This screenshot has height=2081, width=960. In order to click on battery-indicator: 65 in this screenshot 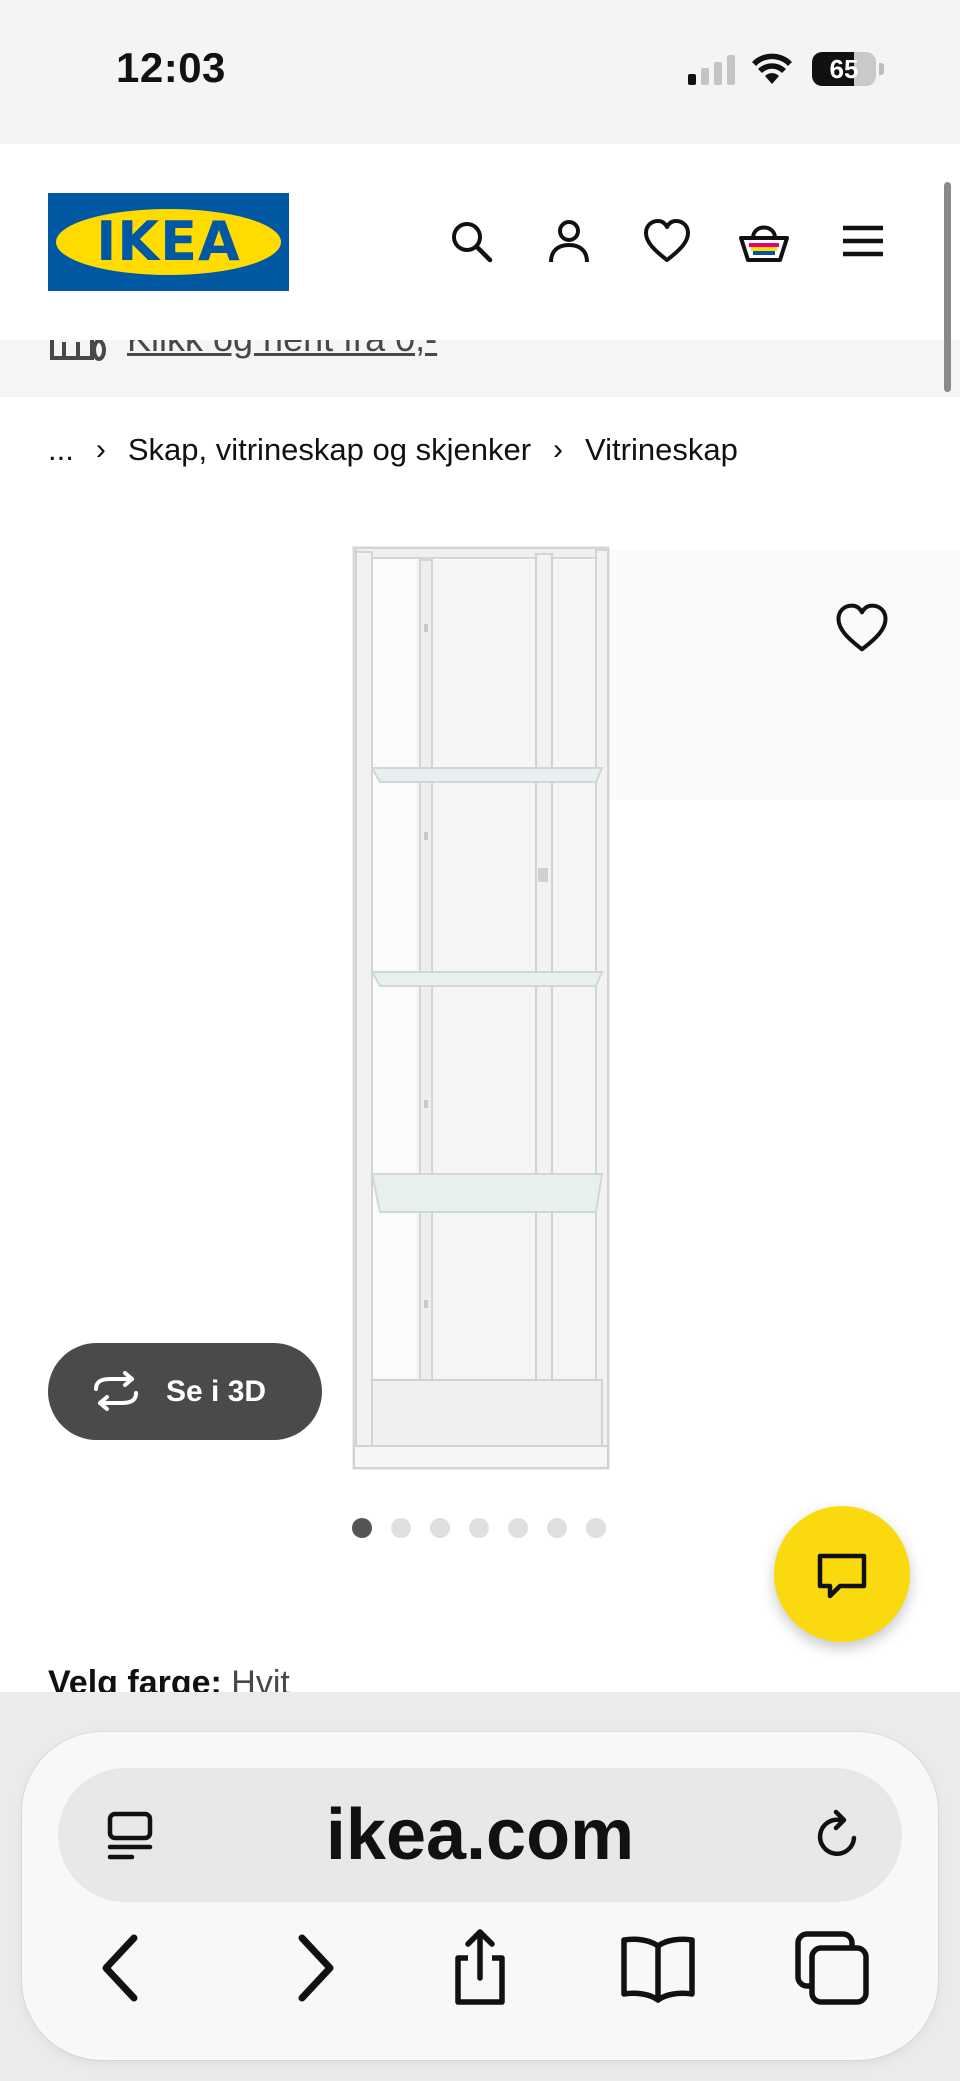, I will do `click(848, 69)`.